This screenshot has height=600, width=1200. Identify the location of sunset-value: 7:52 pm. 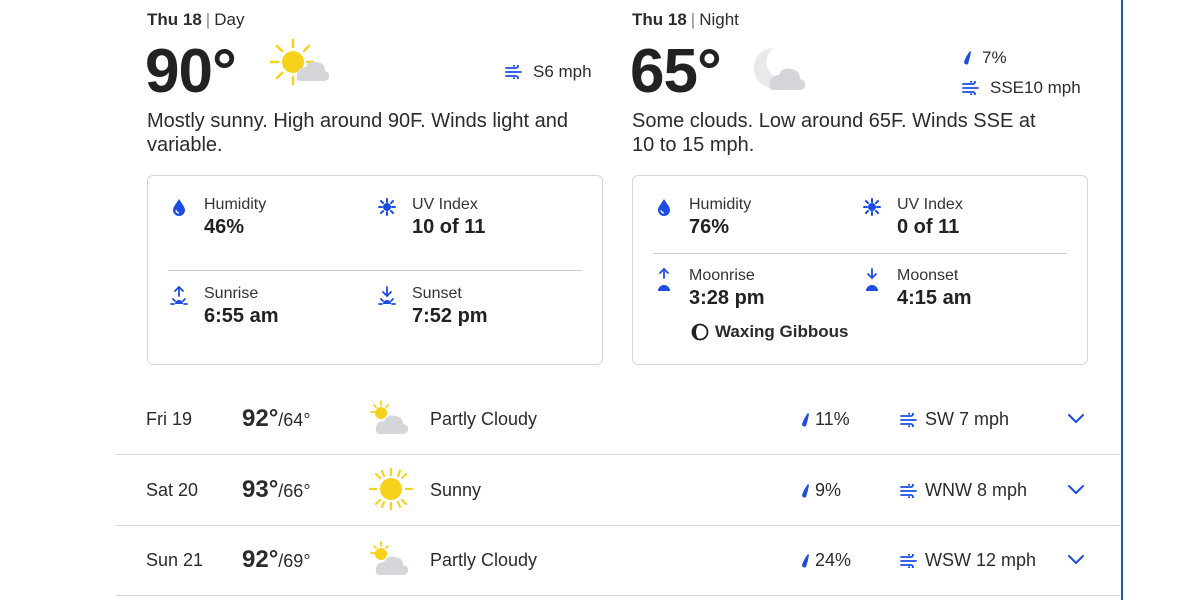
(450, 316).